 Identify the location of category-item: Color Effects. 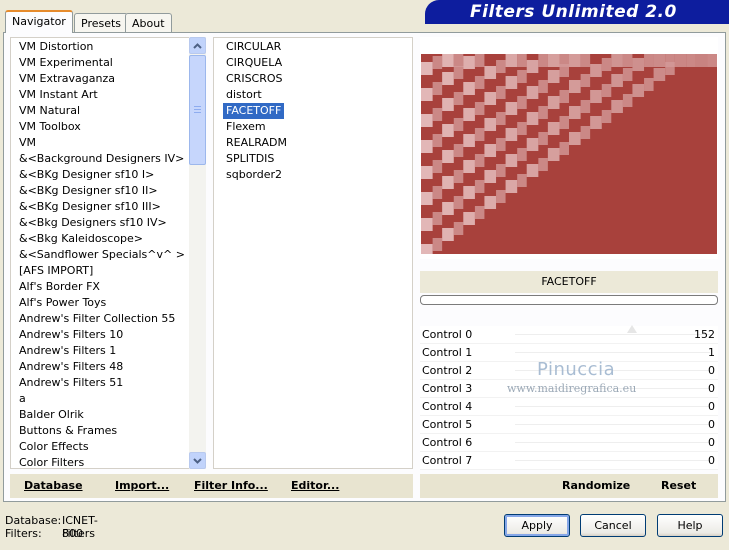
(54, 447).